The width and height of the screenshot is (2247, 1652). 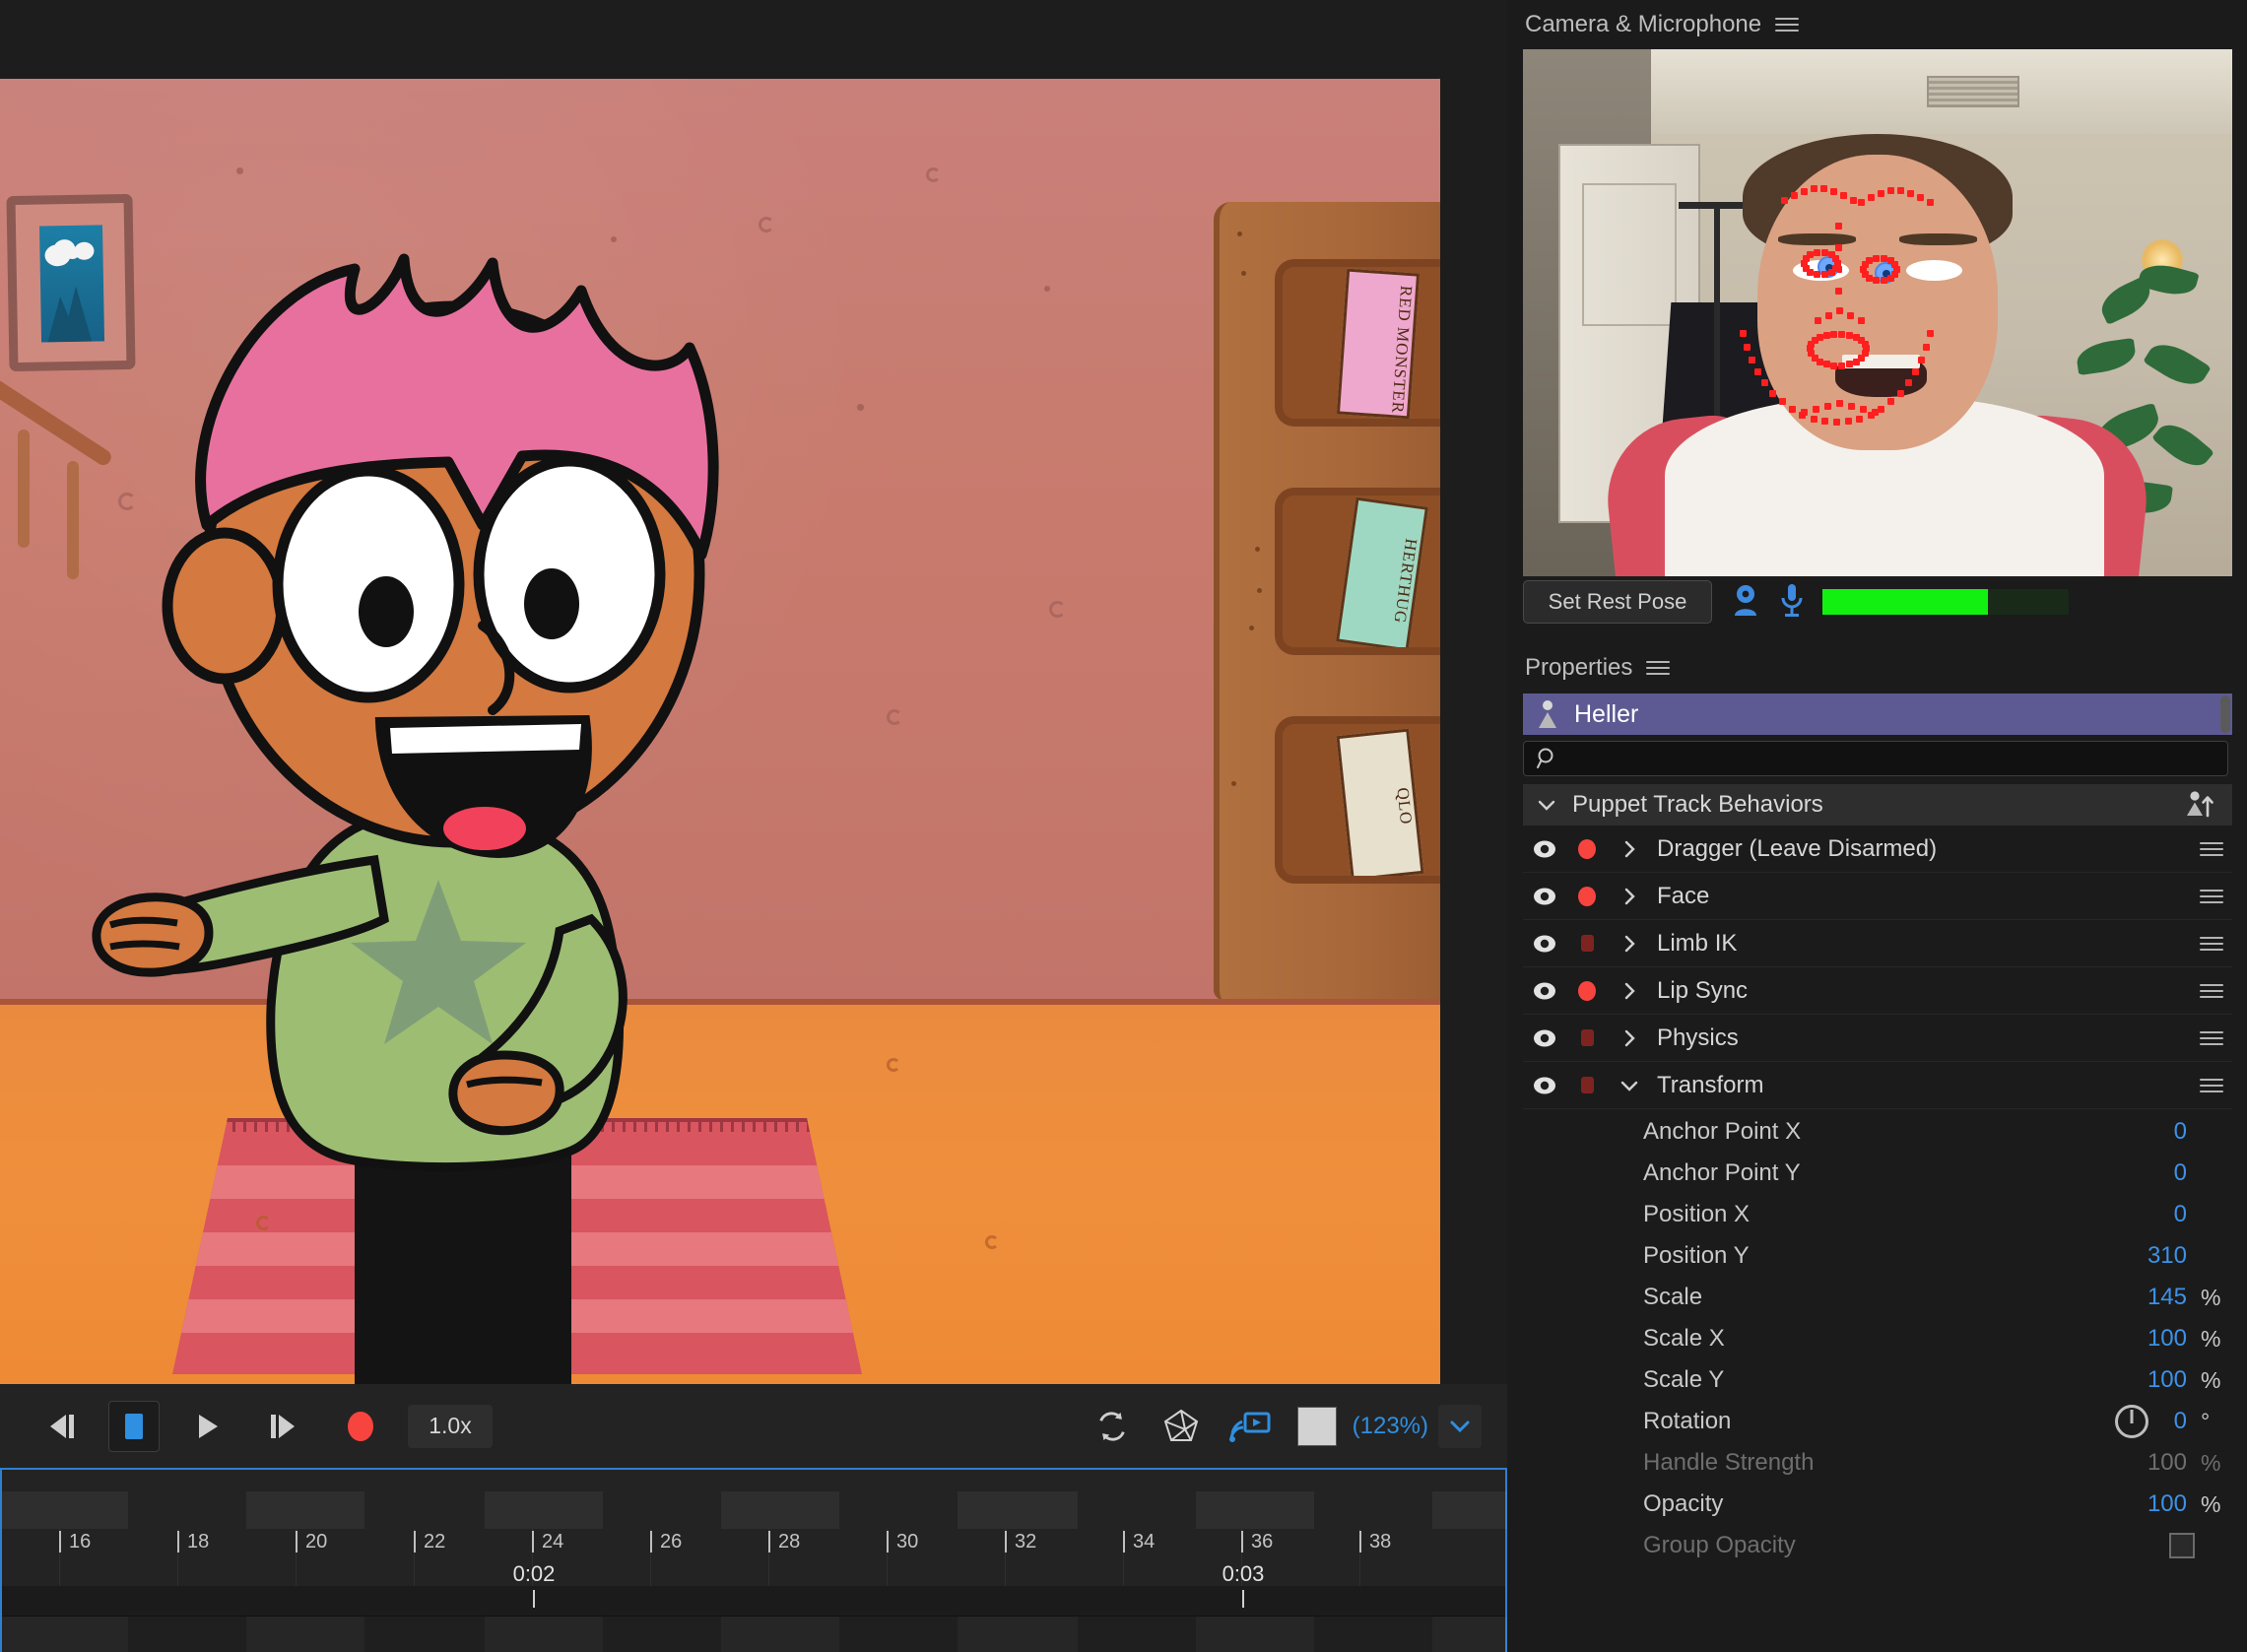 What do you see at coordinates (283, 1427) in the screenshot?
I see `step-forward-button` at bounding box center [283, 1427].